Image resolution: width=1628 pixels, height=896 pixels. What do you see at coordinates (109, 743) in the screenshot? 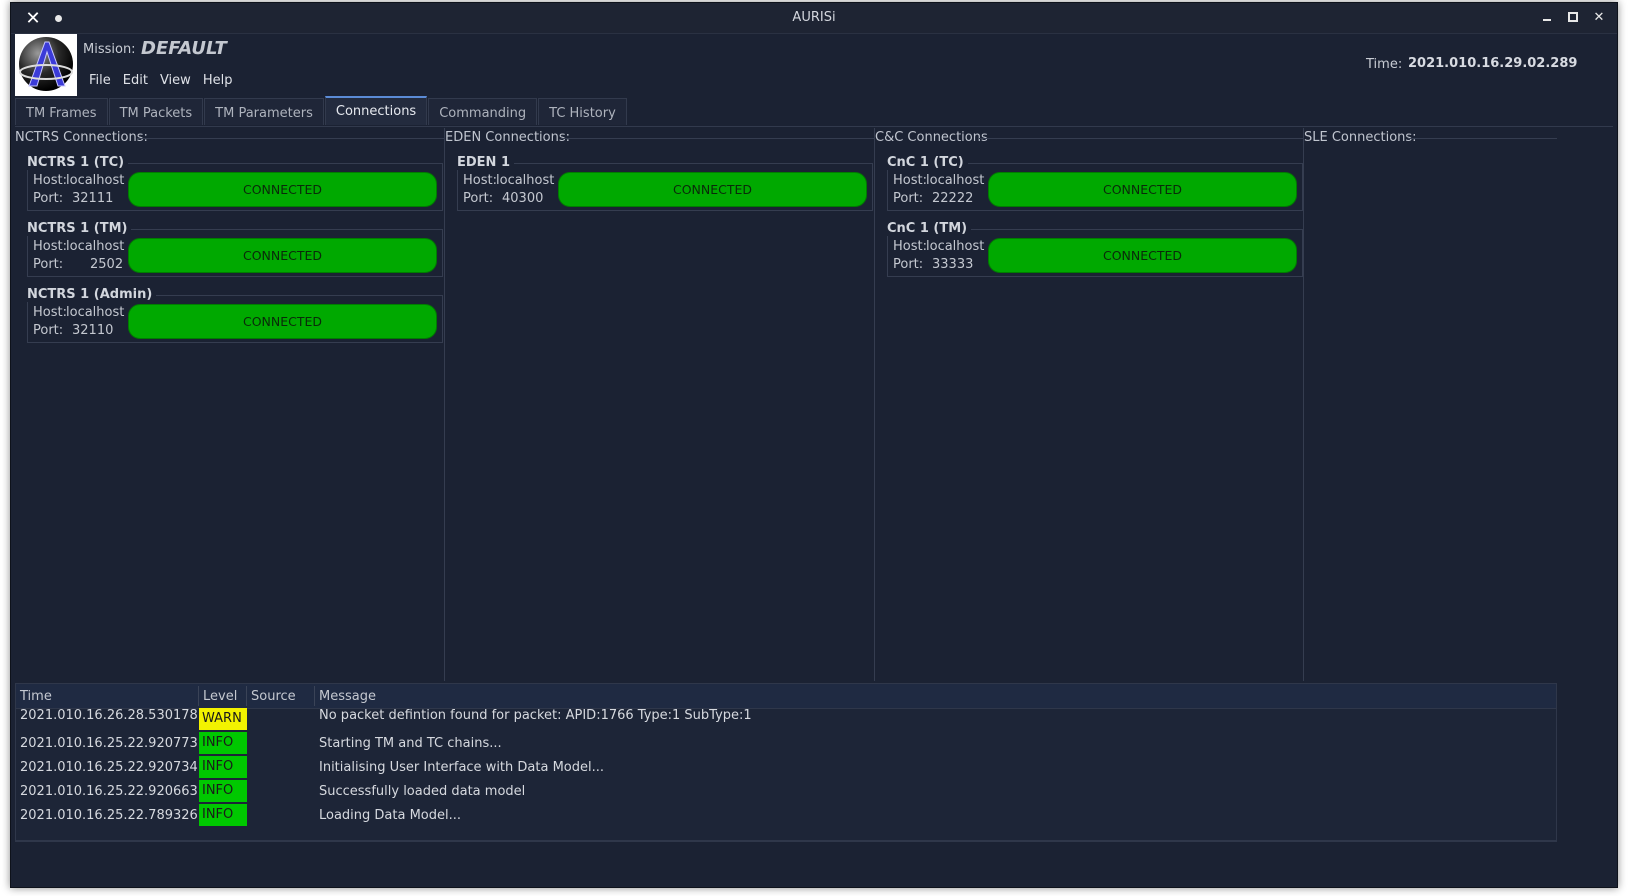
I see `log-time: 2021.010.16.25.22.920773` at bounding box center [109, 743].